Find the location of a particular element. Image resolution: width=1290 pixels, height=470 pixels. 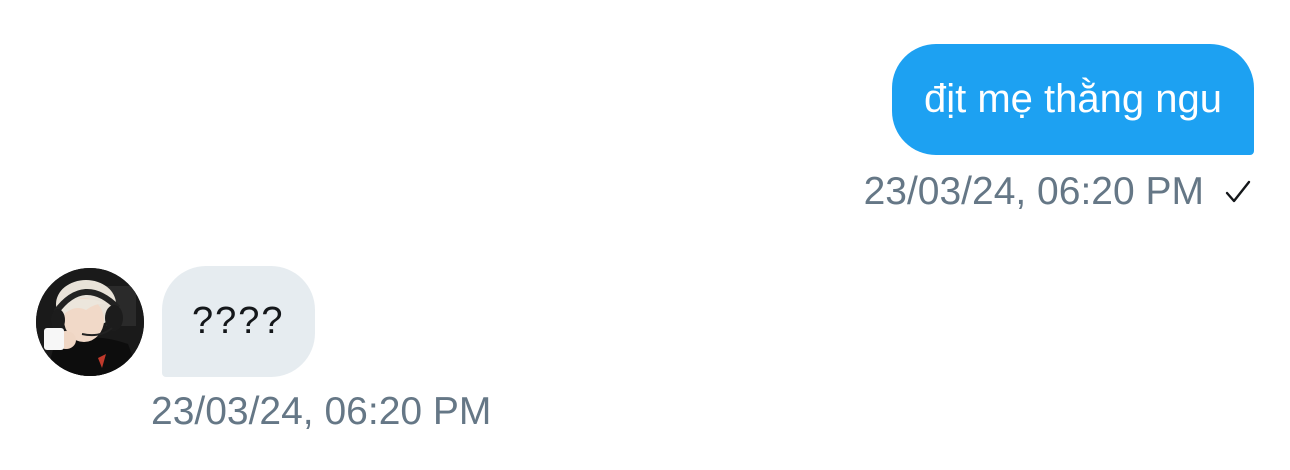

incoming-timestamp: 23/03/24, 06:20 PM is located at coordinates (321, 411).